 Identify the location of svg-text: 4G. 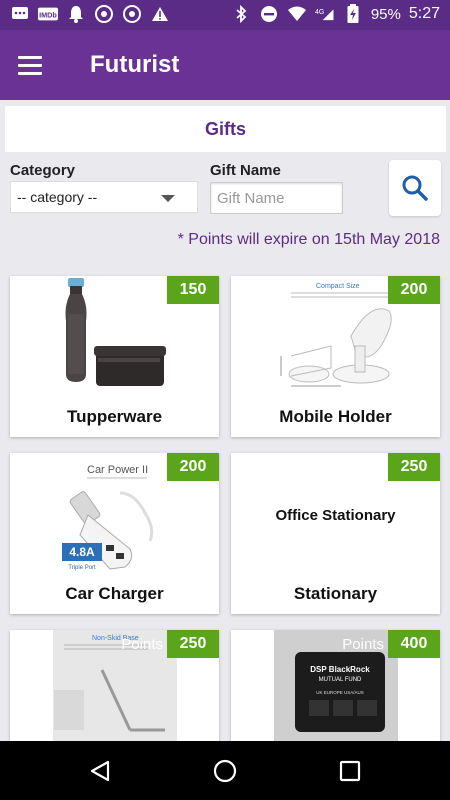
(319, 12).